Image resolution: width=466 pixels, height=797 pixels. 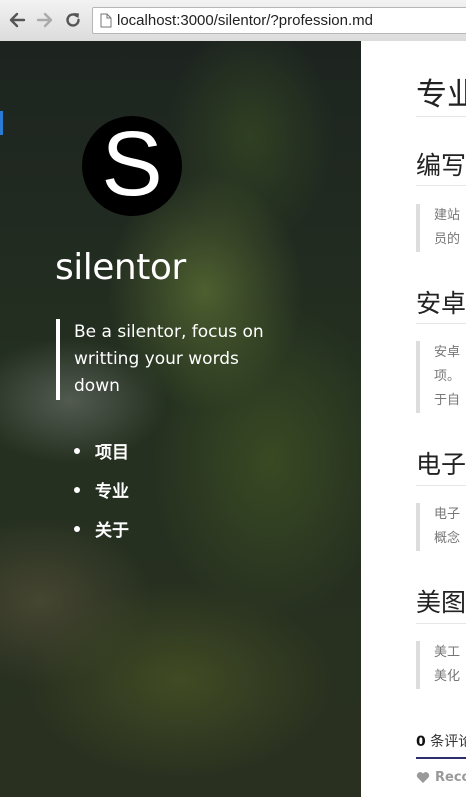 I want to click on sidebar-nav: 项目 专业 关于, so click(x=101, y=489).